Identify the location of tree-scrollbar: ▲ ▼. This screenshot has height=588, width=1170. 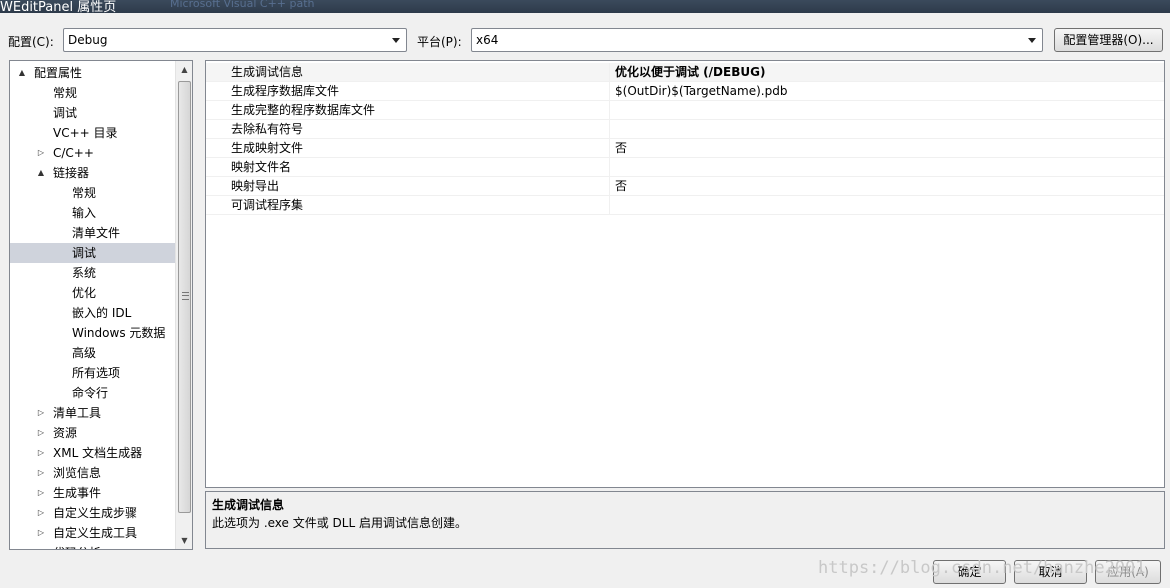
(183, 305).